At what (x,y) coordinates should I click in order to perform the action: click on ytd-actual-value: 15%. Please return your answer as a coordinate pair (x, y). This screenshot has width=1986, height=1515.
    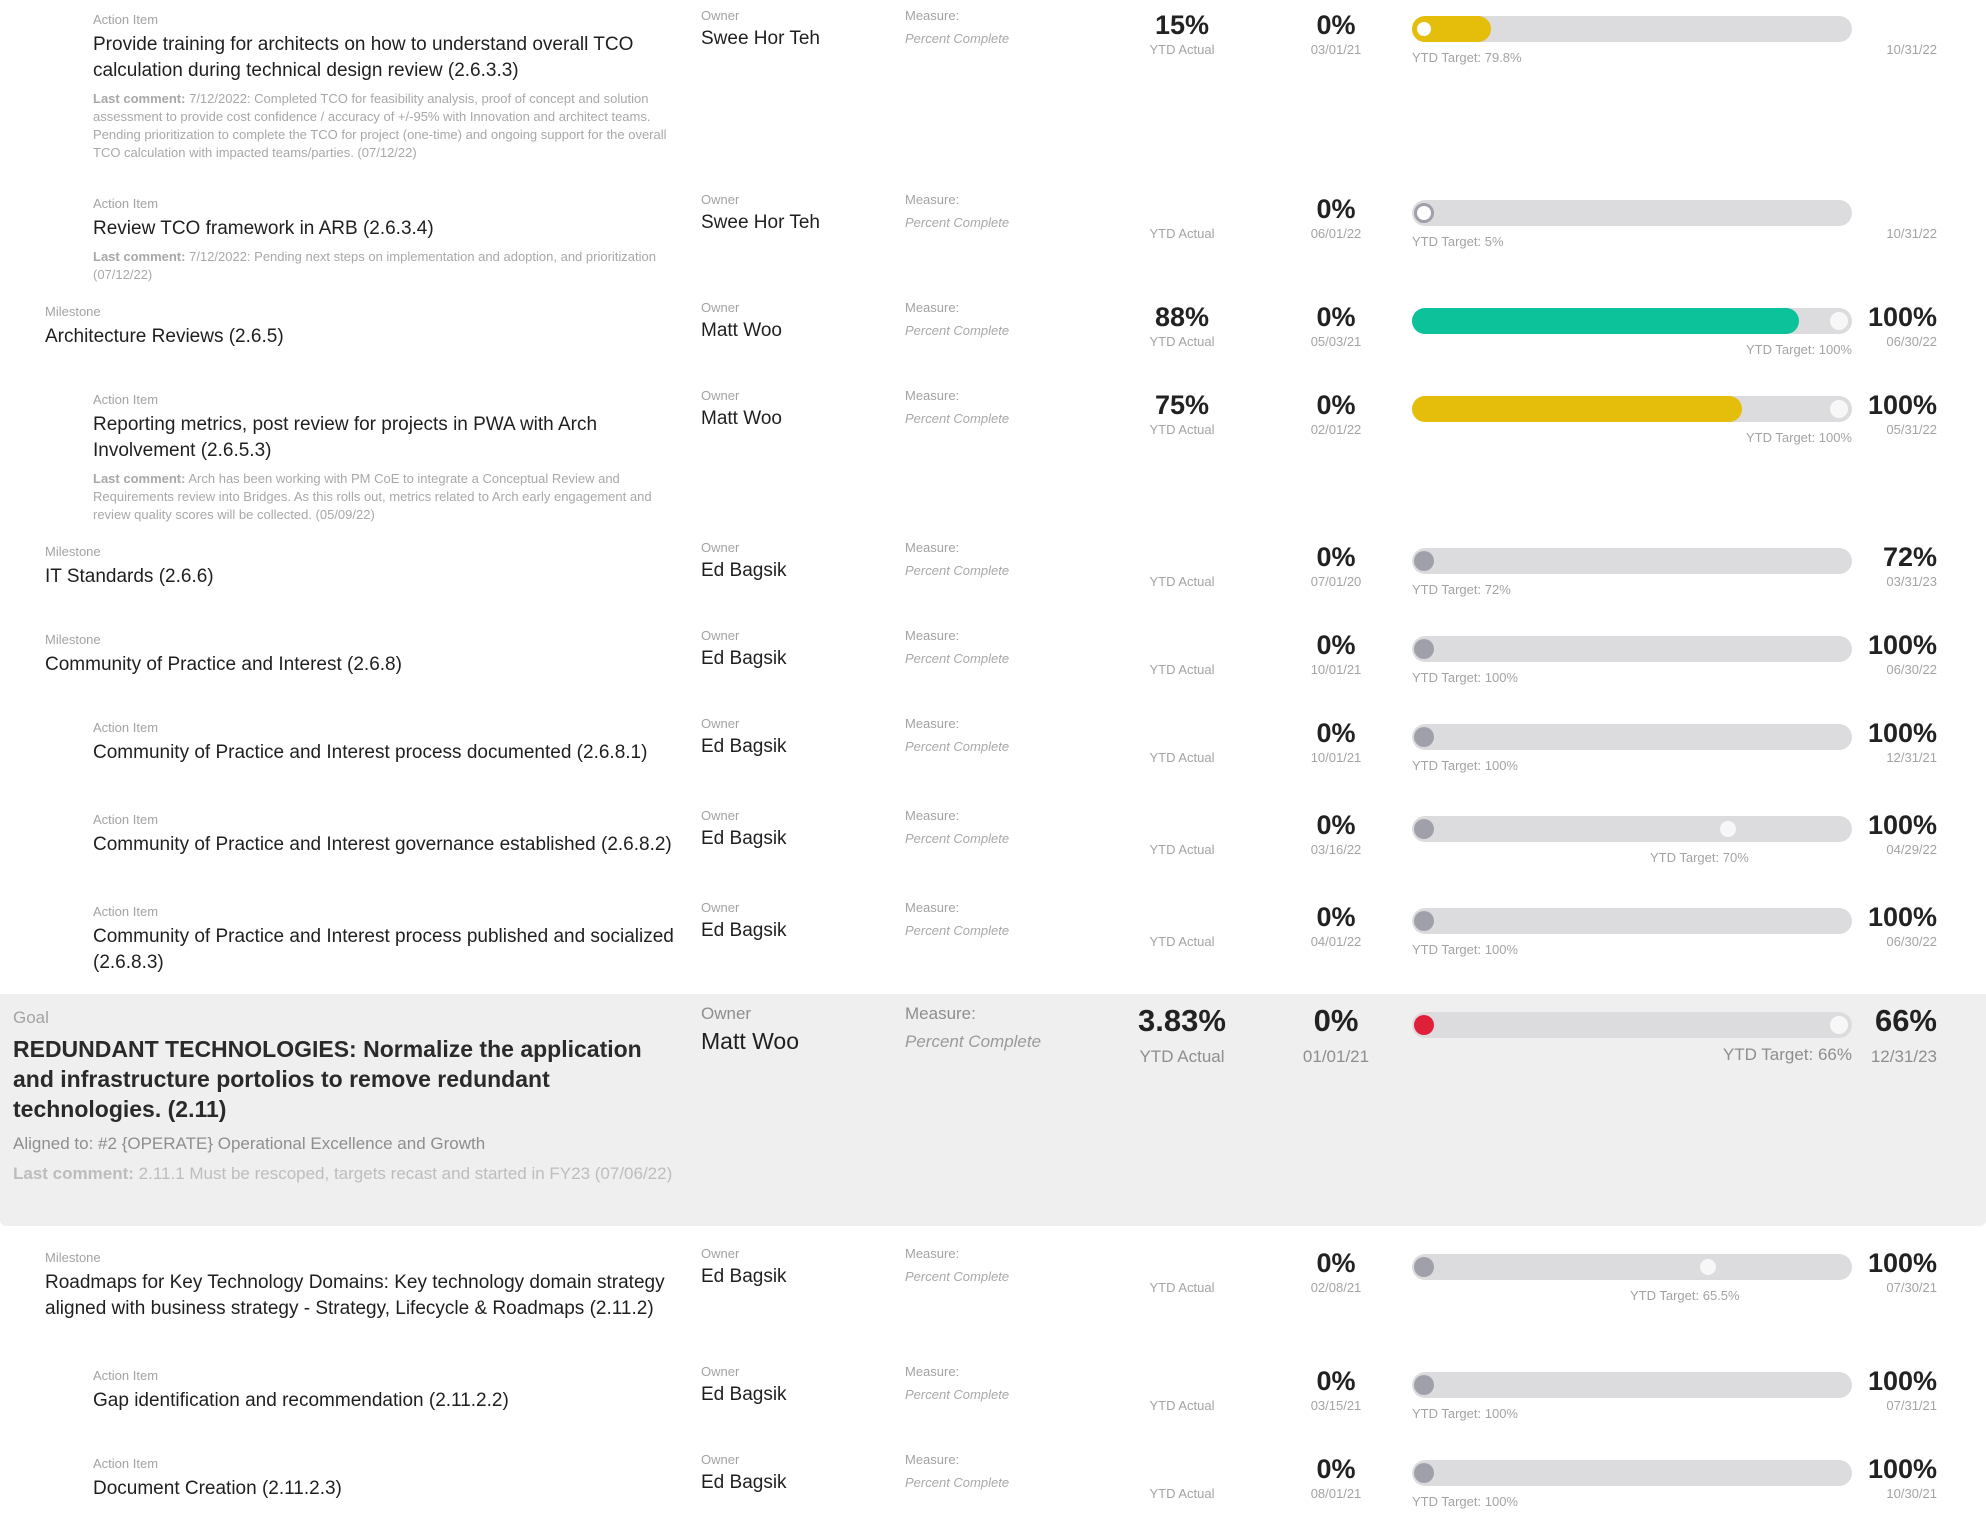
    Looking at the image, I should click on (1182, 25).